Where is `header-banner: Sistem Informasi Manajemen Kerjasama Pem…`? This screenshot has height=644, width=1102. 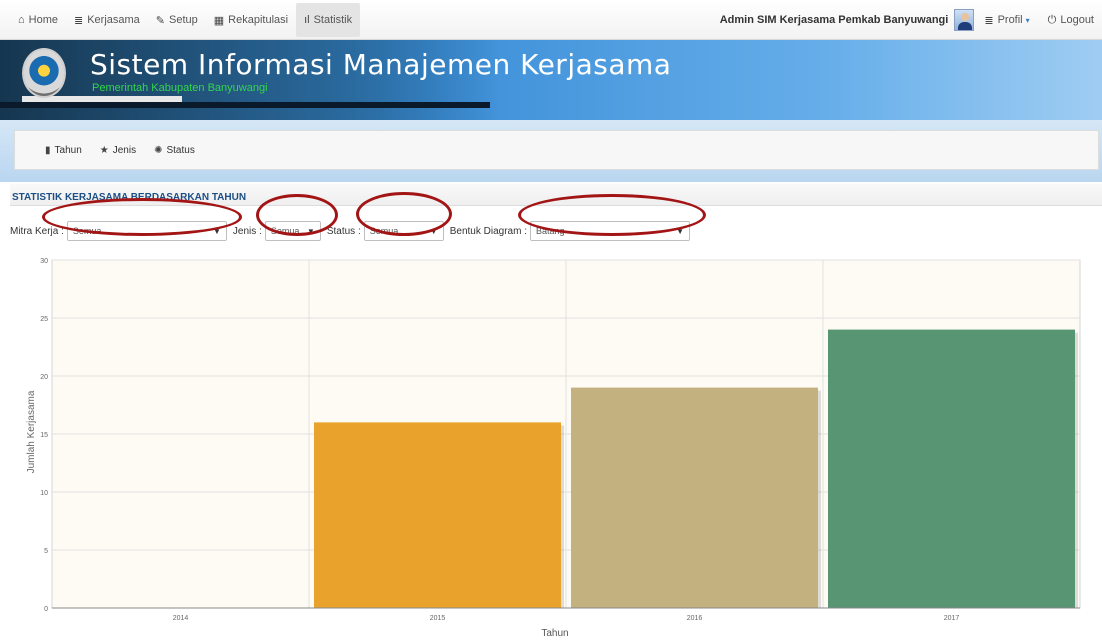 header-banner: Sistem Informasi Manajemen Kerjasama Pem… is located at coordinates (551, 80).